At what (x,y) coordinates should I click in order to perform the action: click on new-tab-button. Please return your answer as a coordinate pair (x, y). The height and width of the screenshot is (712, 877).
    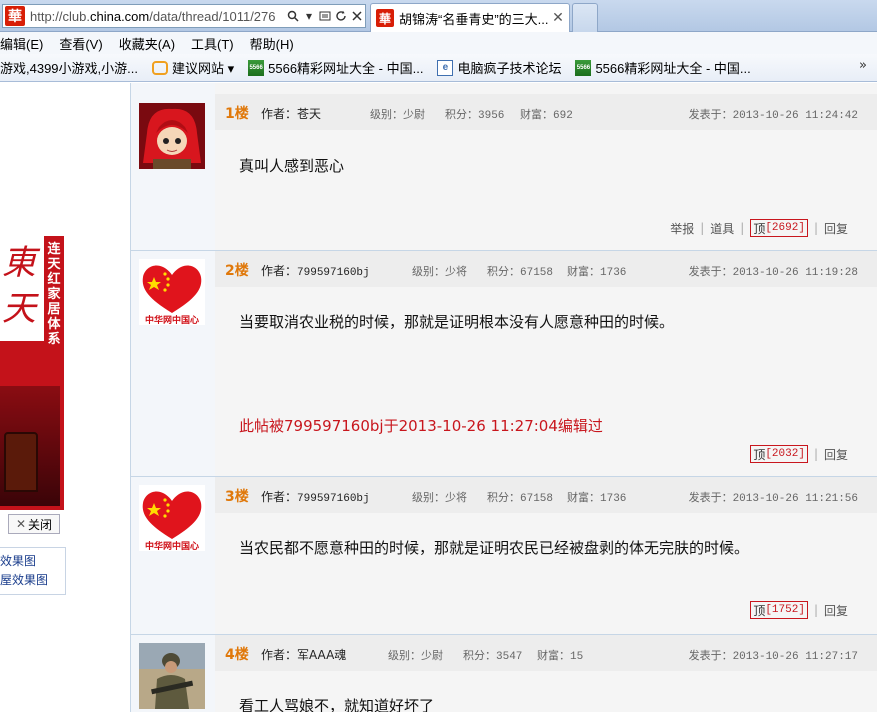
    Looking at the image, I should click on (585, 17).